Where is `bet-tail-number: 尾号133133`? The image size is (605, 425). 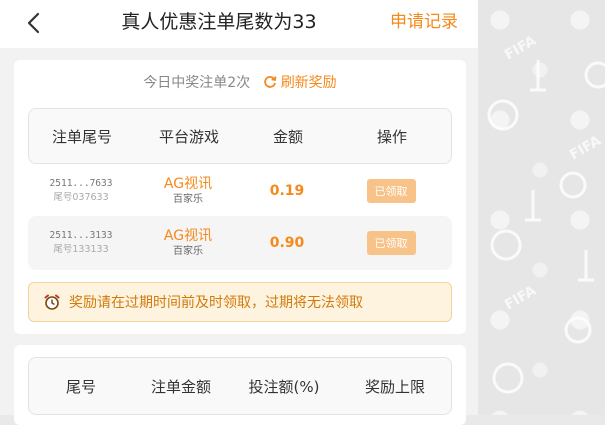
bet-tail-number: 尾号133133 is located at coordinates (81, 249).